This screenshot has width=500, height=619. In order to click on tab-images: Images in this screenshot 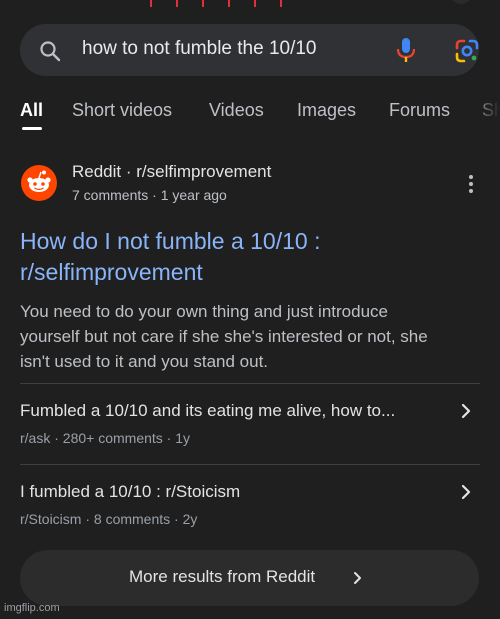, I will do `click(326, 110)`.